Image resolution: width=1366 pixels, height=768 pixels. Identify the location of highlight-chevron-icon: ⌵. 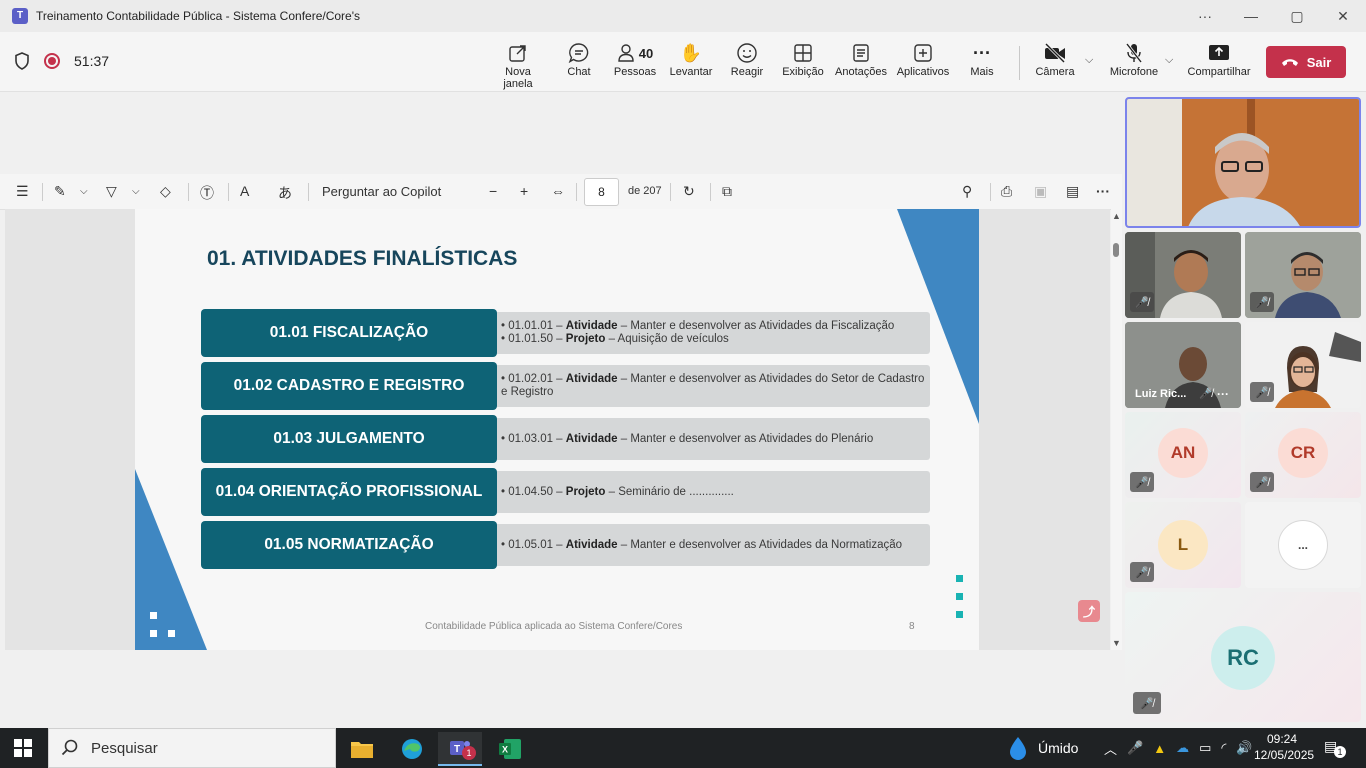
(84, 191).